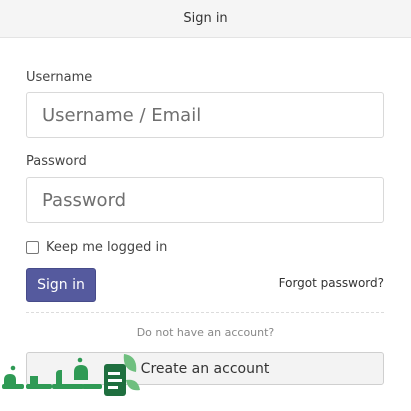  What do you see at coordinates (32, 247) in the screenshot?
I see `remember-checkbox` at bounding box center [32, 247].